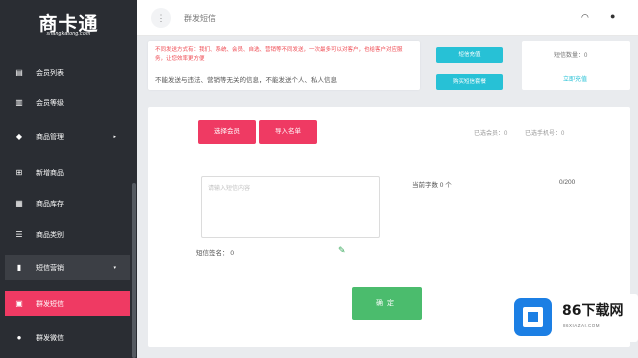  What do you see at coordinates (229, 189) in the screenshot?
I see `sms-content-placeholder: 请输入短信内容` at bounding box center [229, 189].